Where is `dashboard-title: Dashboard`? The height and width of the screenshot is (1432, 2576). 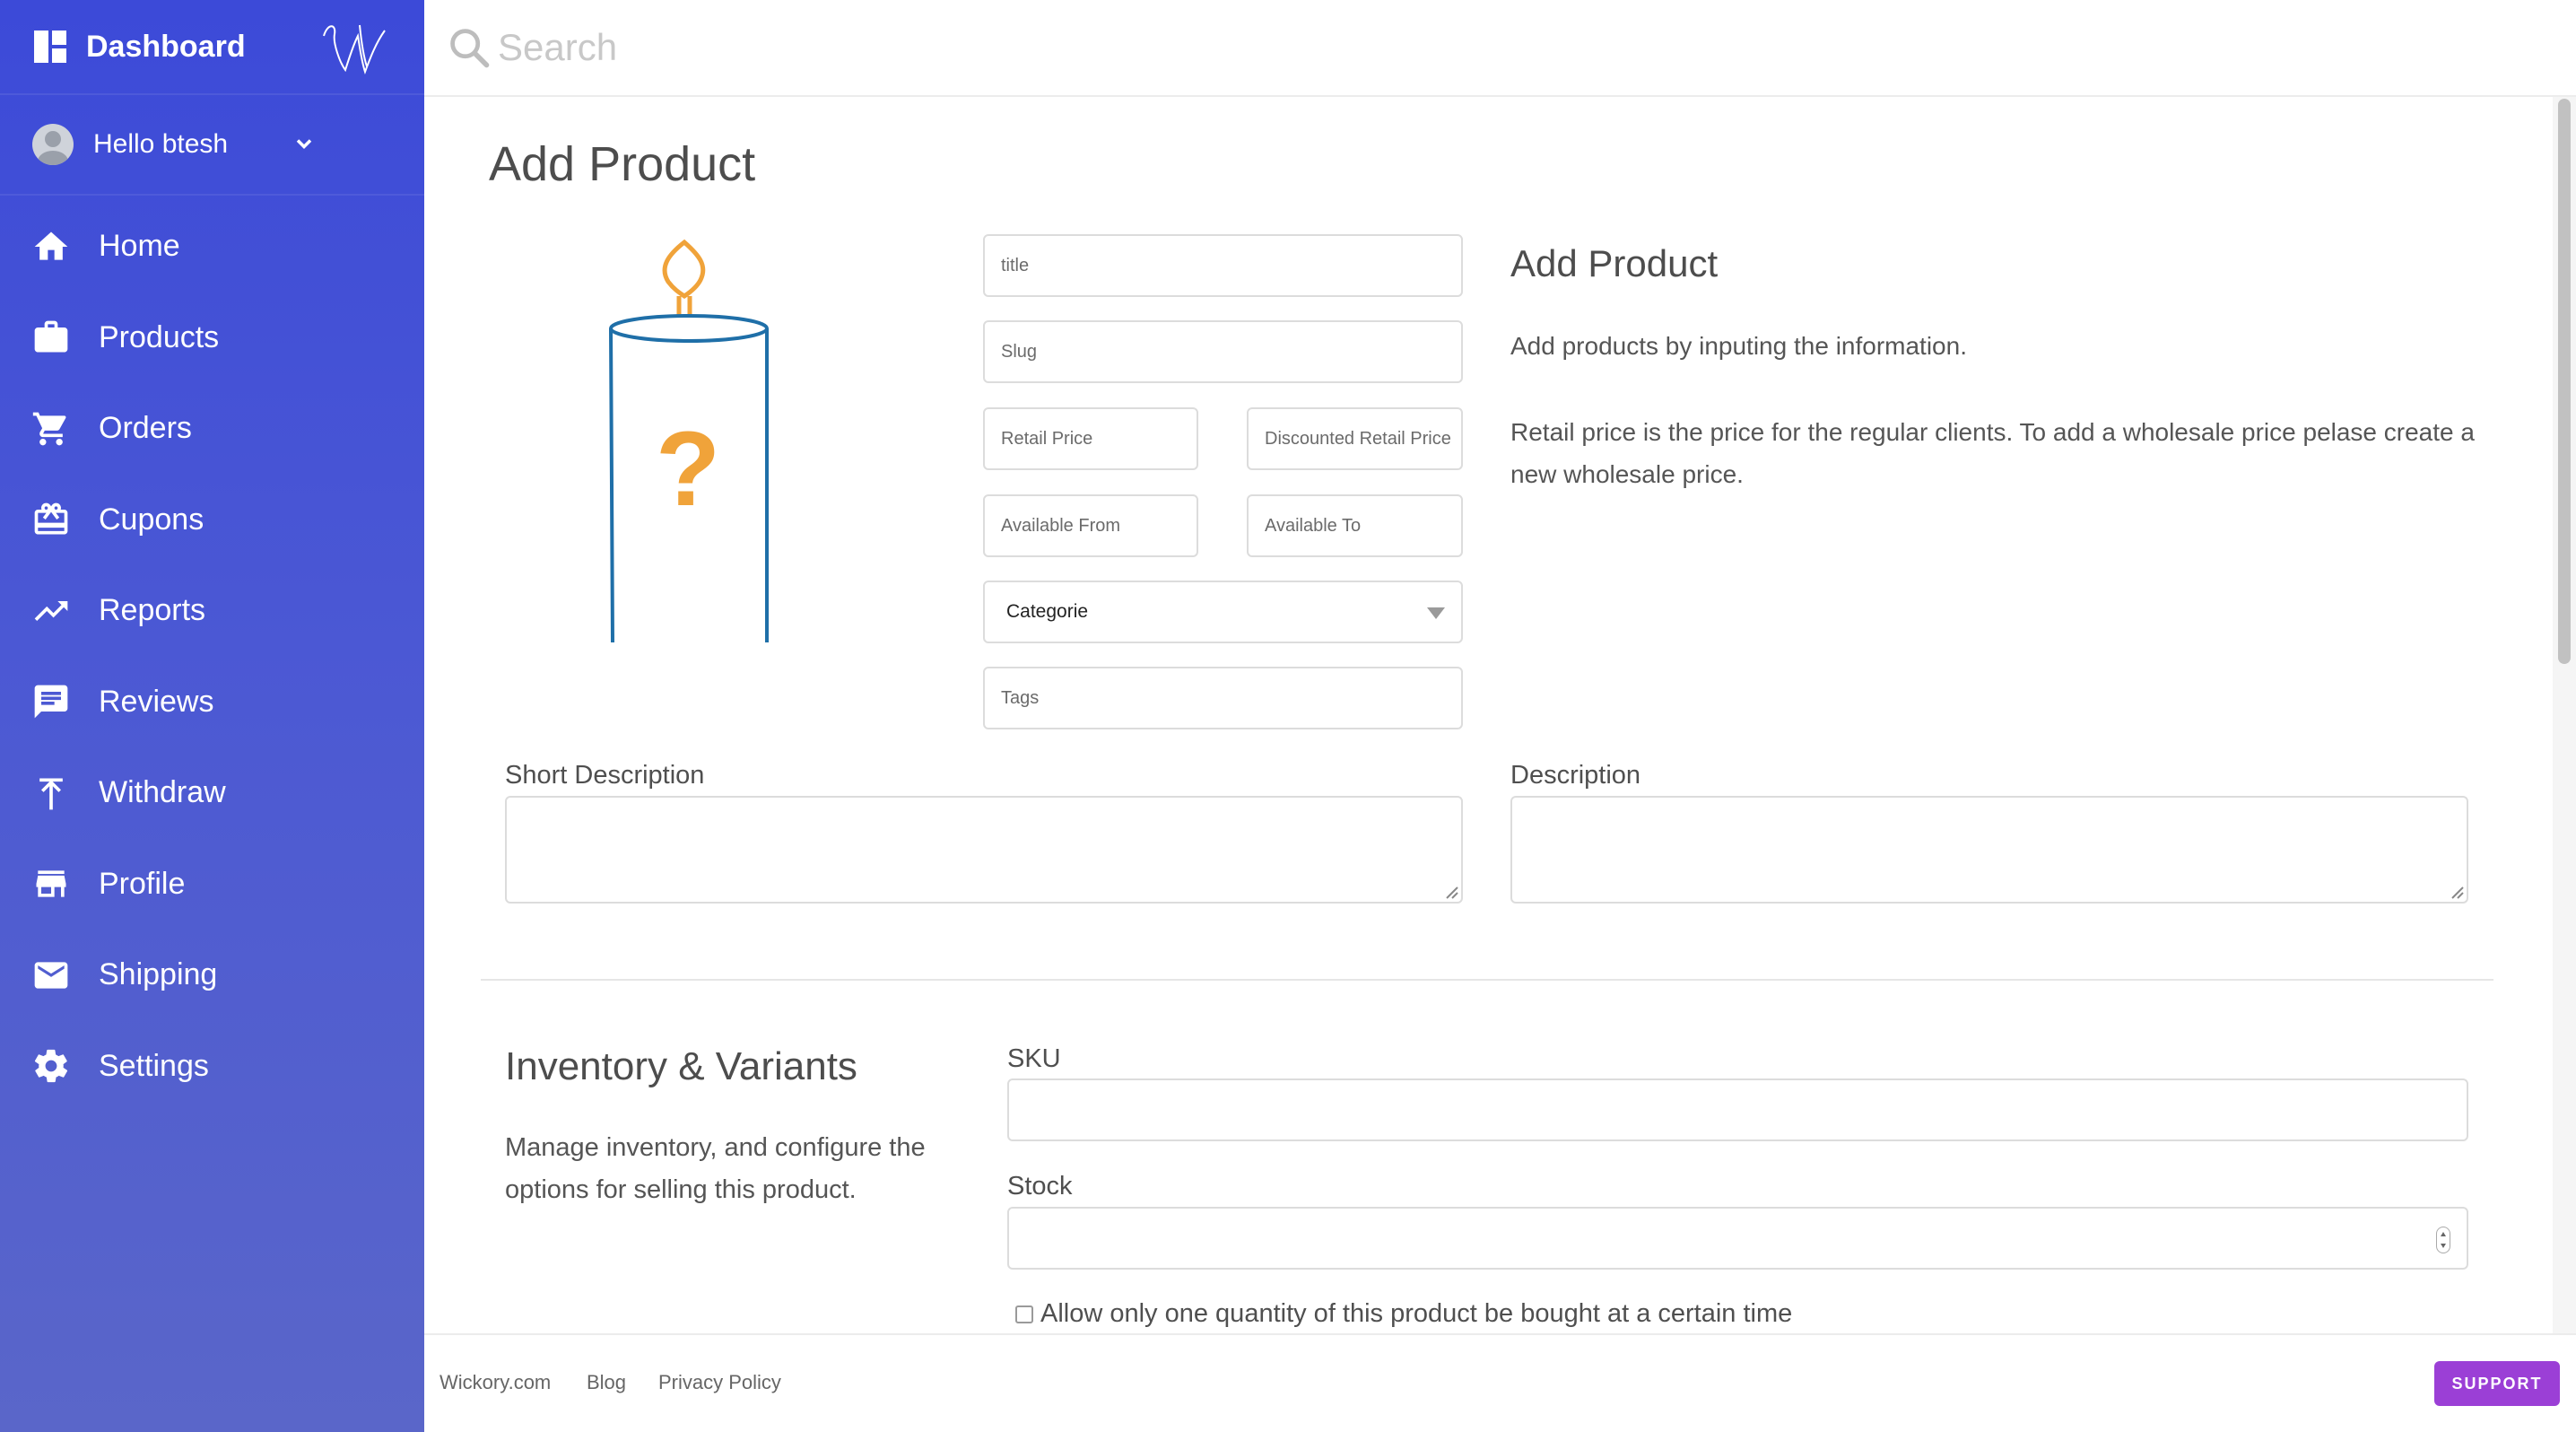 dashboard-title: Dashboard is located at coordinates (166, 47).